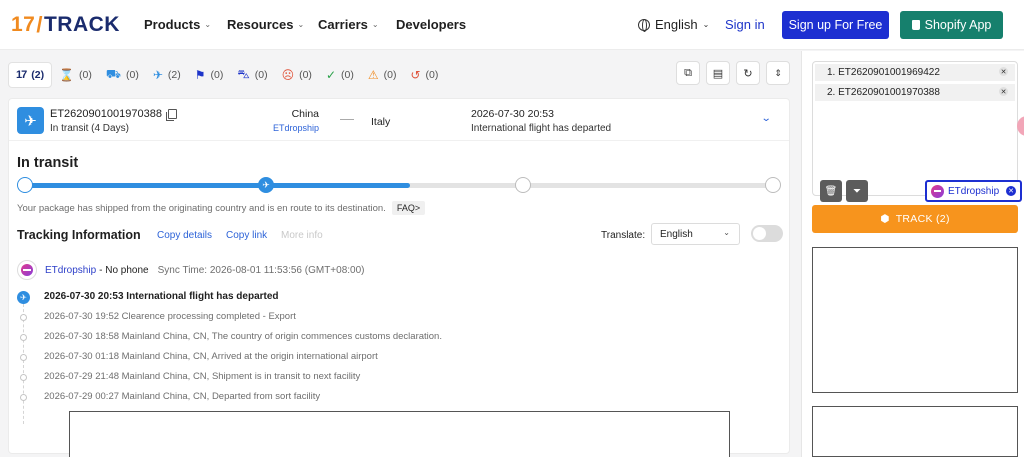  I want to click on progress-fill, so click(217, 185).